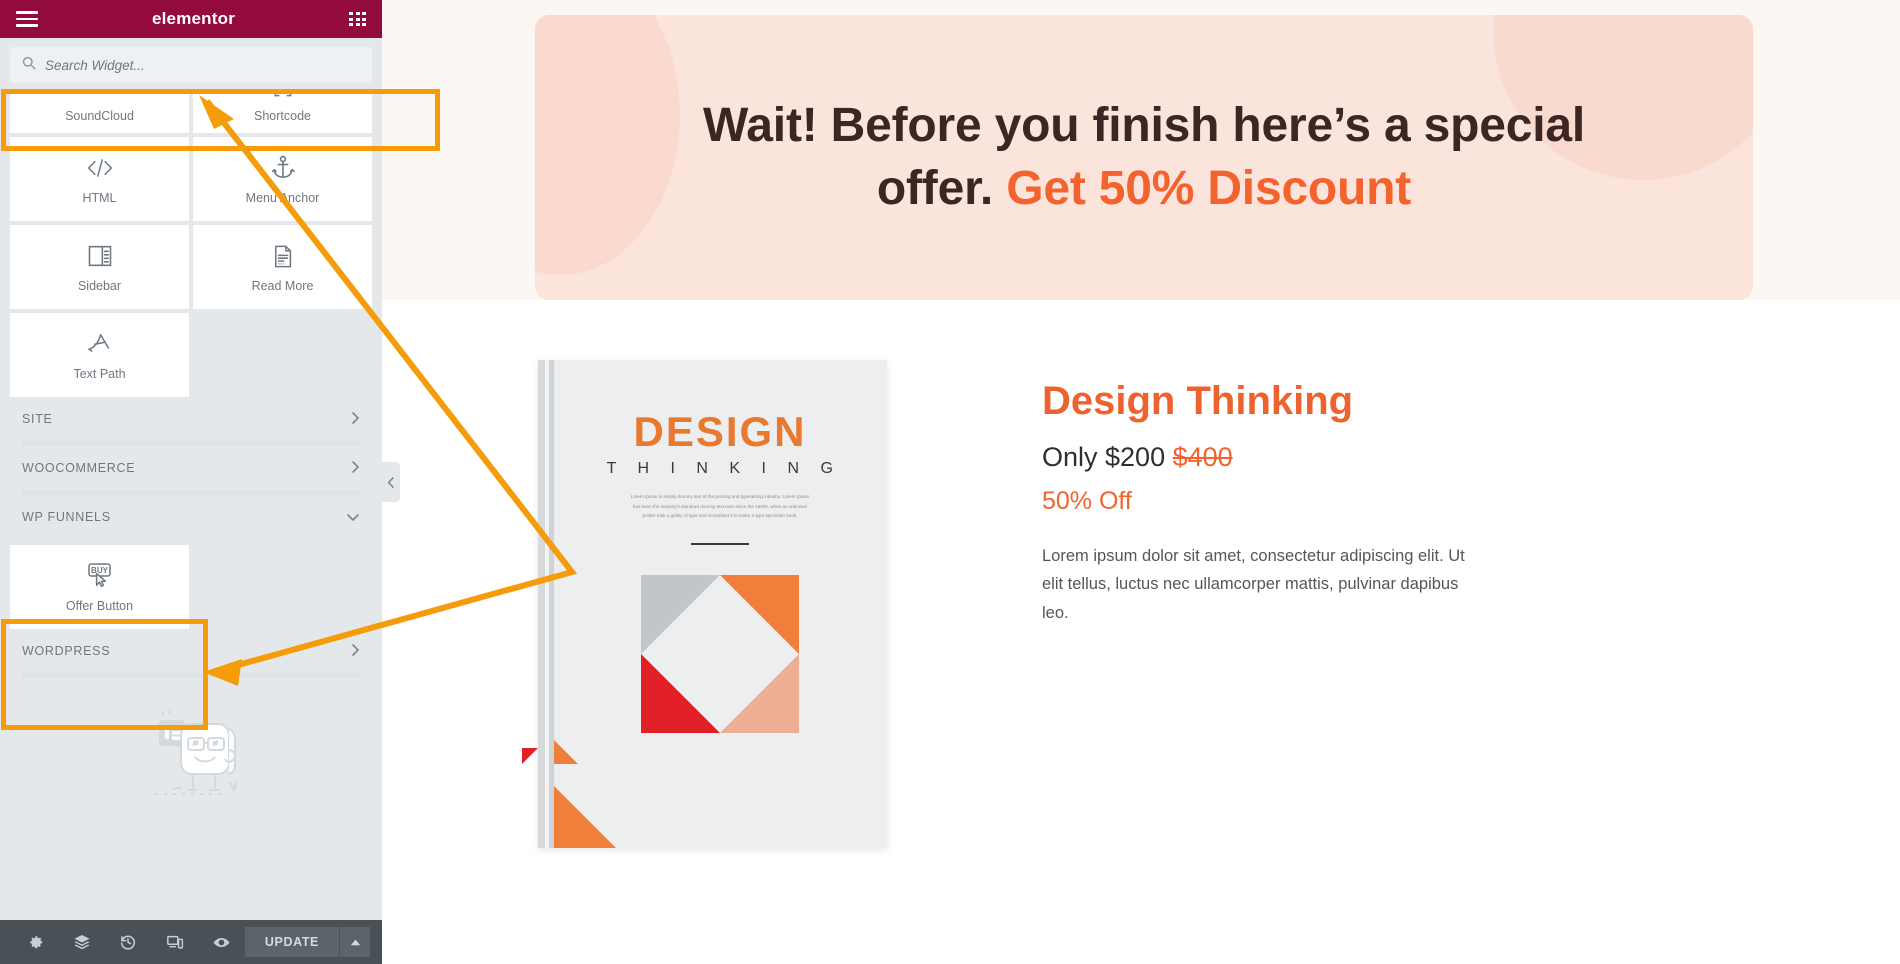  What do you see at coordinates (191, 587) in the screenshot?
I see `widget-grid-wp-funnels: BUY Offer Button` at bounding box center [191, 587].